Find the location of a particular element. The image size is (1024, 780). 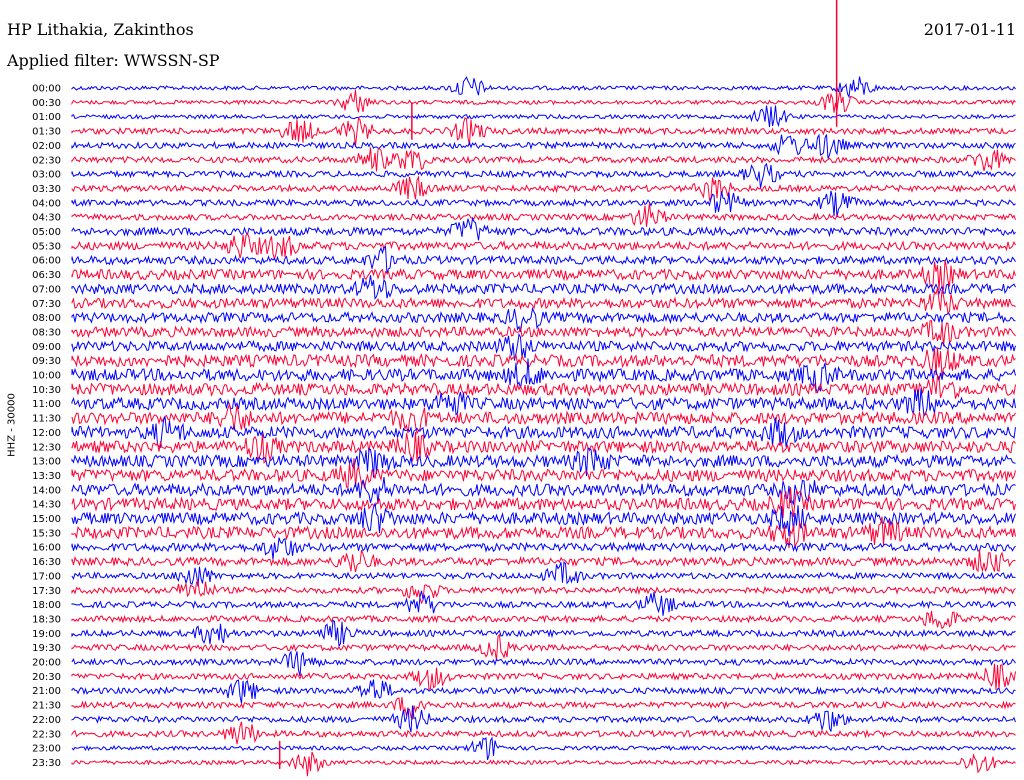

time-tick-label: 17:30 is located at coordinates (46, 591).